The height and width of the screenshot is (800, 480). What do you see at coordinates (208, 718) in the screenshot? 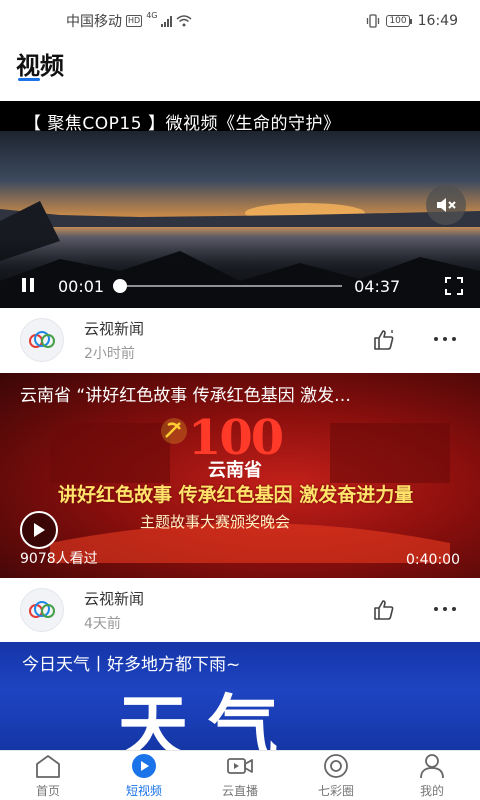
I see `weather-banner-text: 天气` at bounding box center [208, 718].